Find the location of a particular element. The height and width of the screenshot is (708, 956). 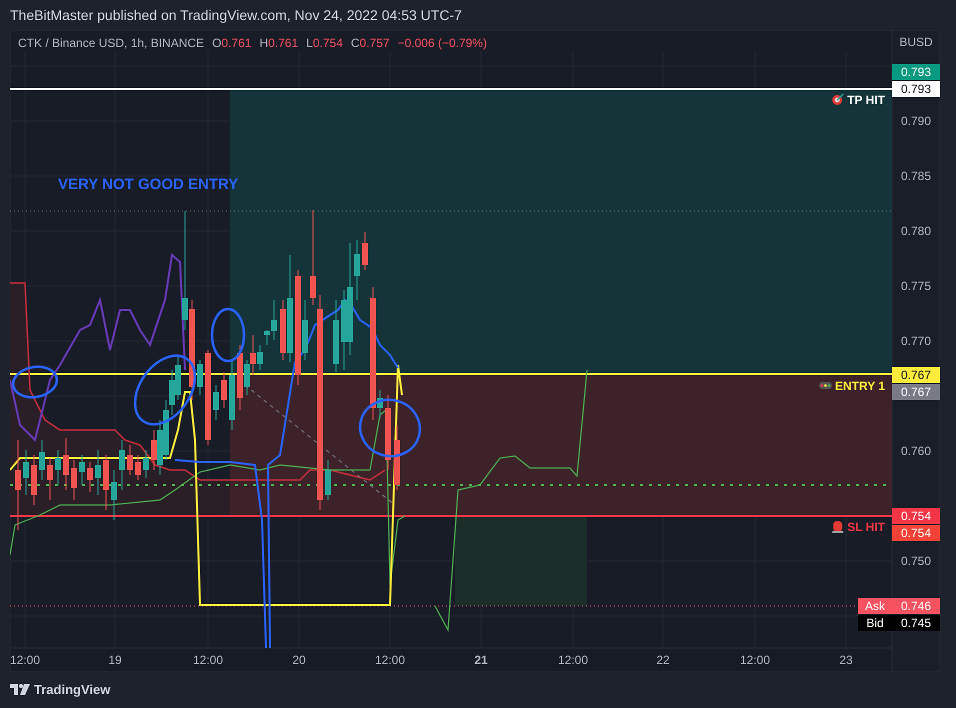

ohlc-value: H0.761 is located at coordinates (278, 43).